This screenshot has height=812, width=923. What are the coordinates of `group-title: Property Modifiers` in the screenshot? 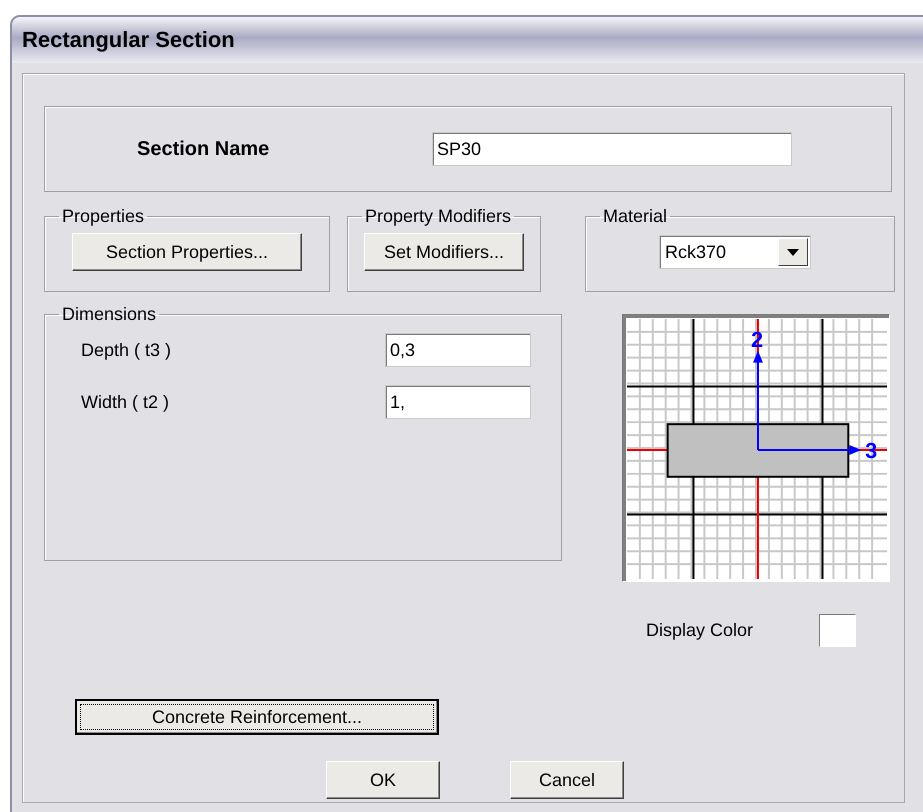 It's located at (438, 216).